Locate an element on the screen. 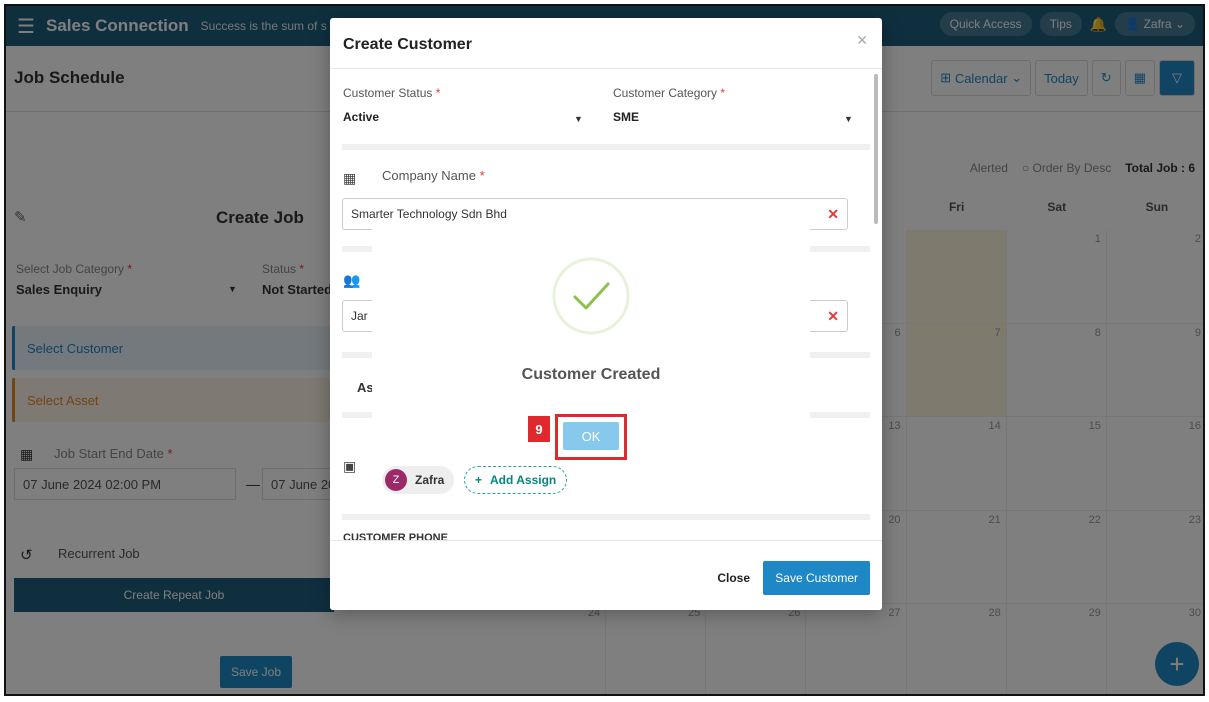  customer-status-select: Active is located at coordinates (361, 117).